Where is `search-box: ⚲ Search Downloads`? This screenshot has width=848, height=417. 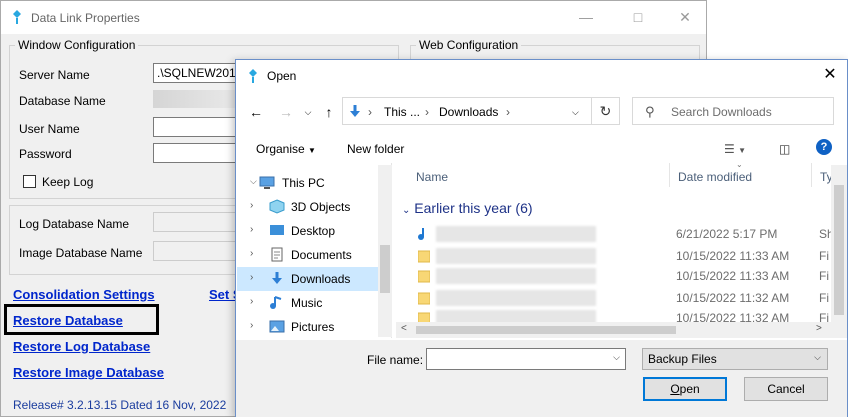 search-box: ⚲ Search Downloads is located at coordinates (733, 111).